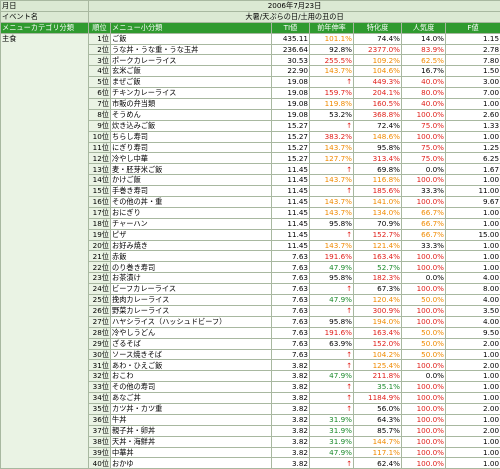 The image size is (500, 469). Describe the element at coordinates (191, 38) in the screenshot. I see `menu-cell: ご飯` at that location.